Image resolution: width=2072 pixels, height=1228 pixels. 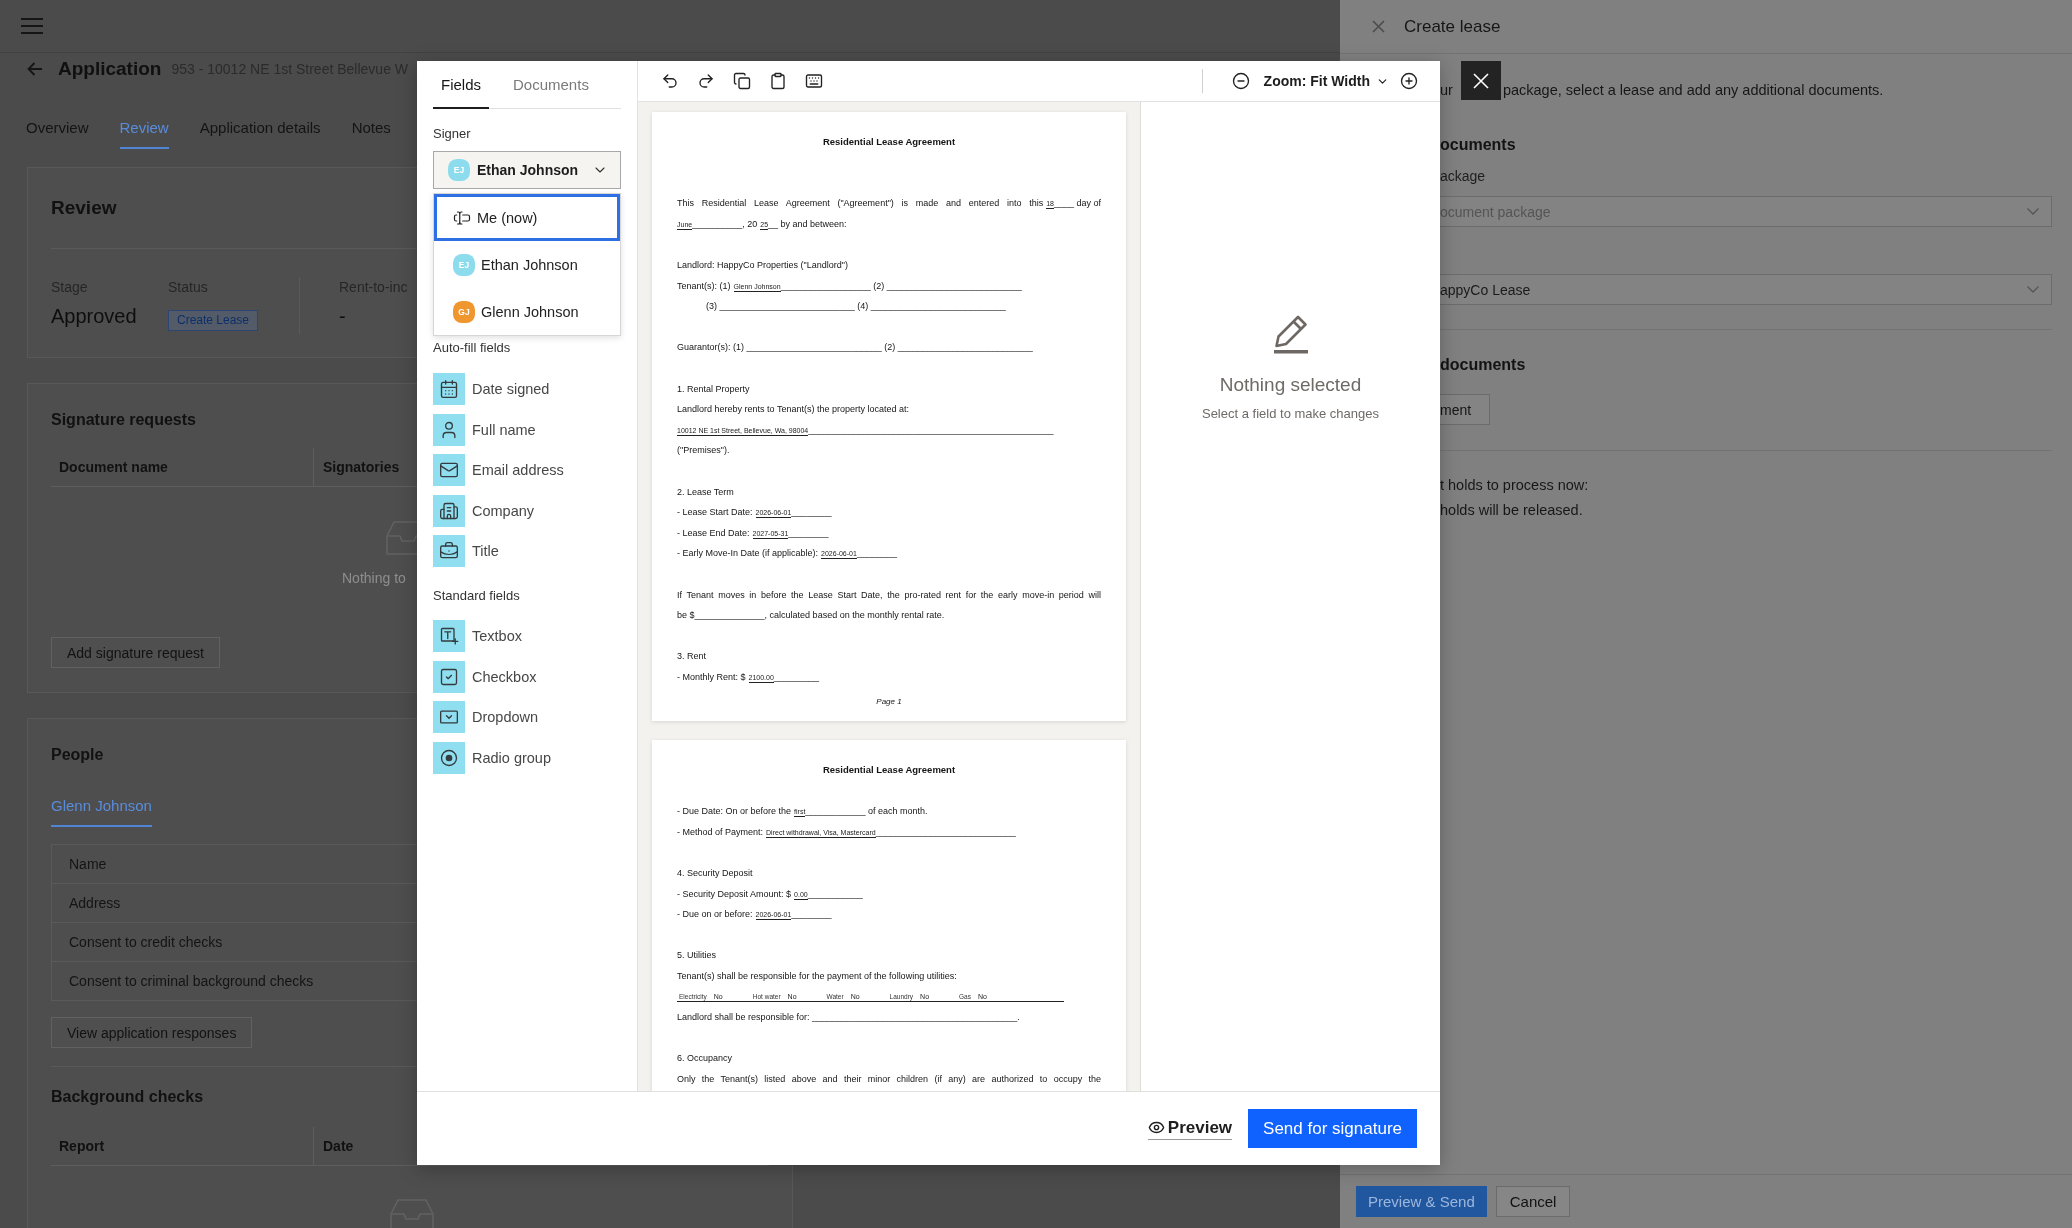 I want to click on document-text: This Residential Lease Agreement ("Agreement") is made and entered into this, so click(x=860, y=204).